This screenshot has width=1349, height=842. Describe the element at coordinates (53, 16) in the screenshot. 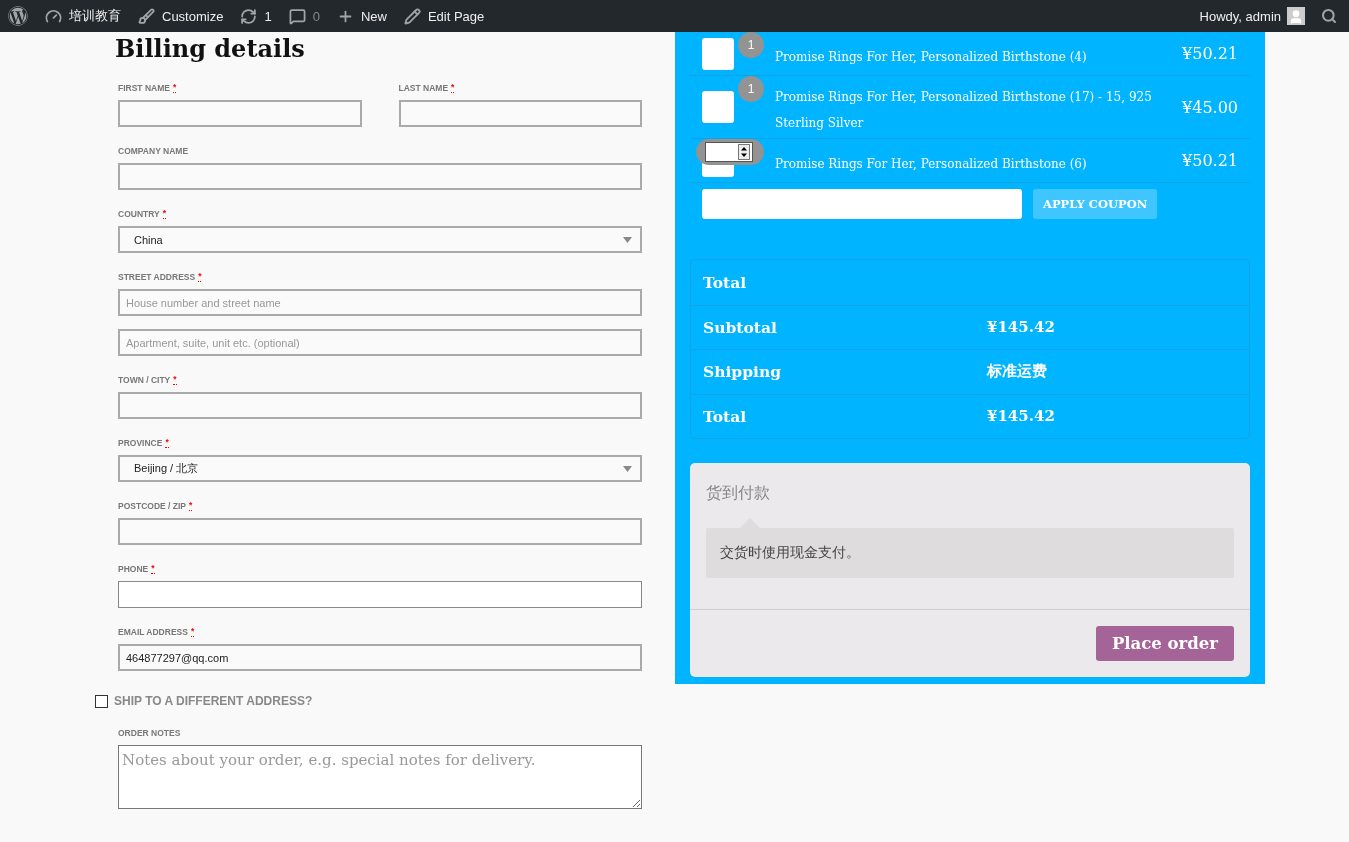

I see `gauge-icon` at that location.